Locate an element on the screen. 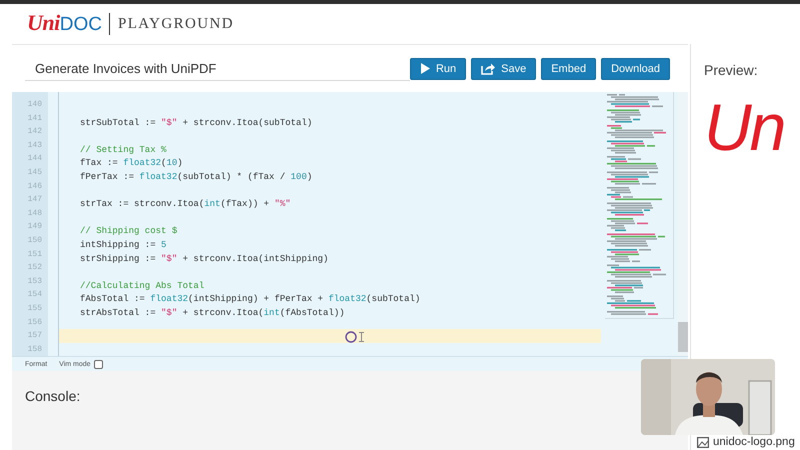 The height and width of the screenshot is (450, 800). share-icon is located at coordinates (488, 68).